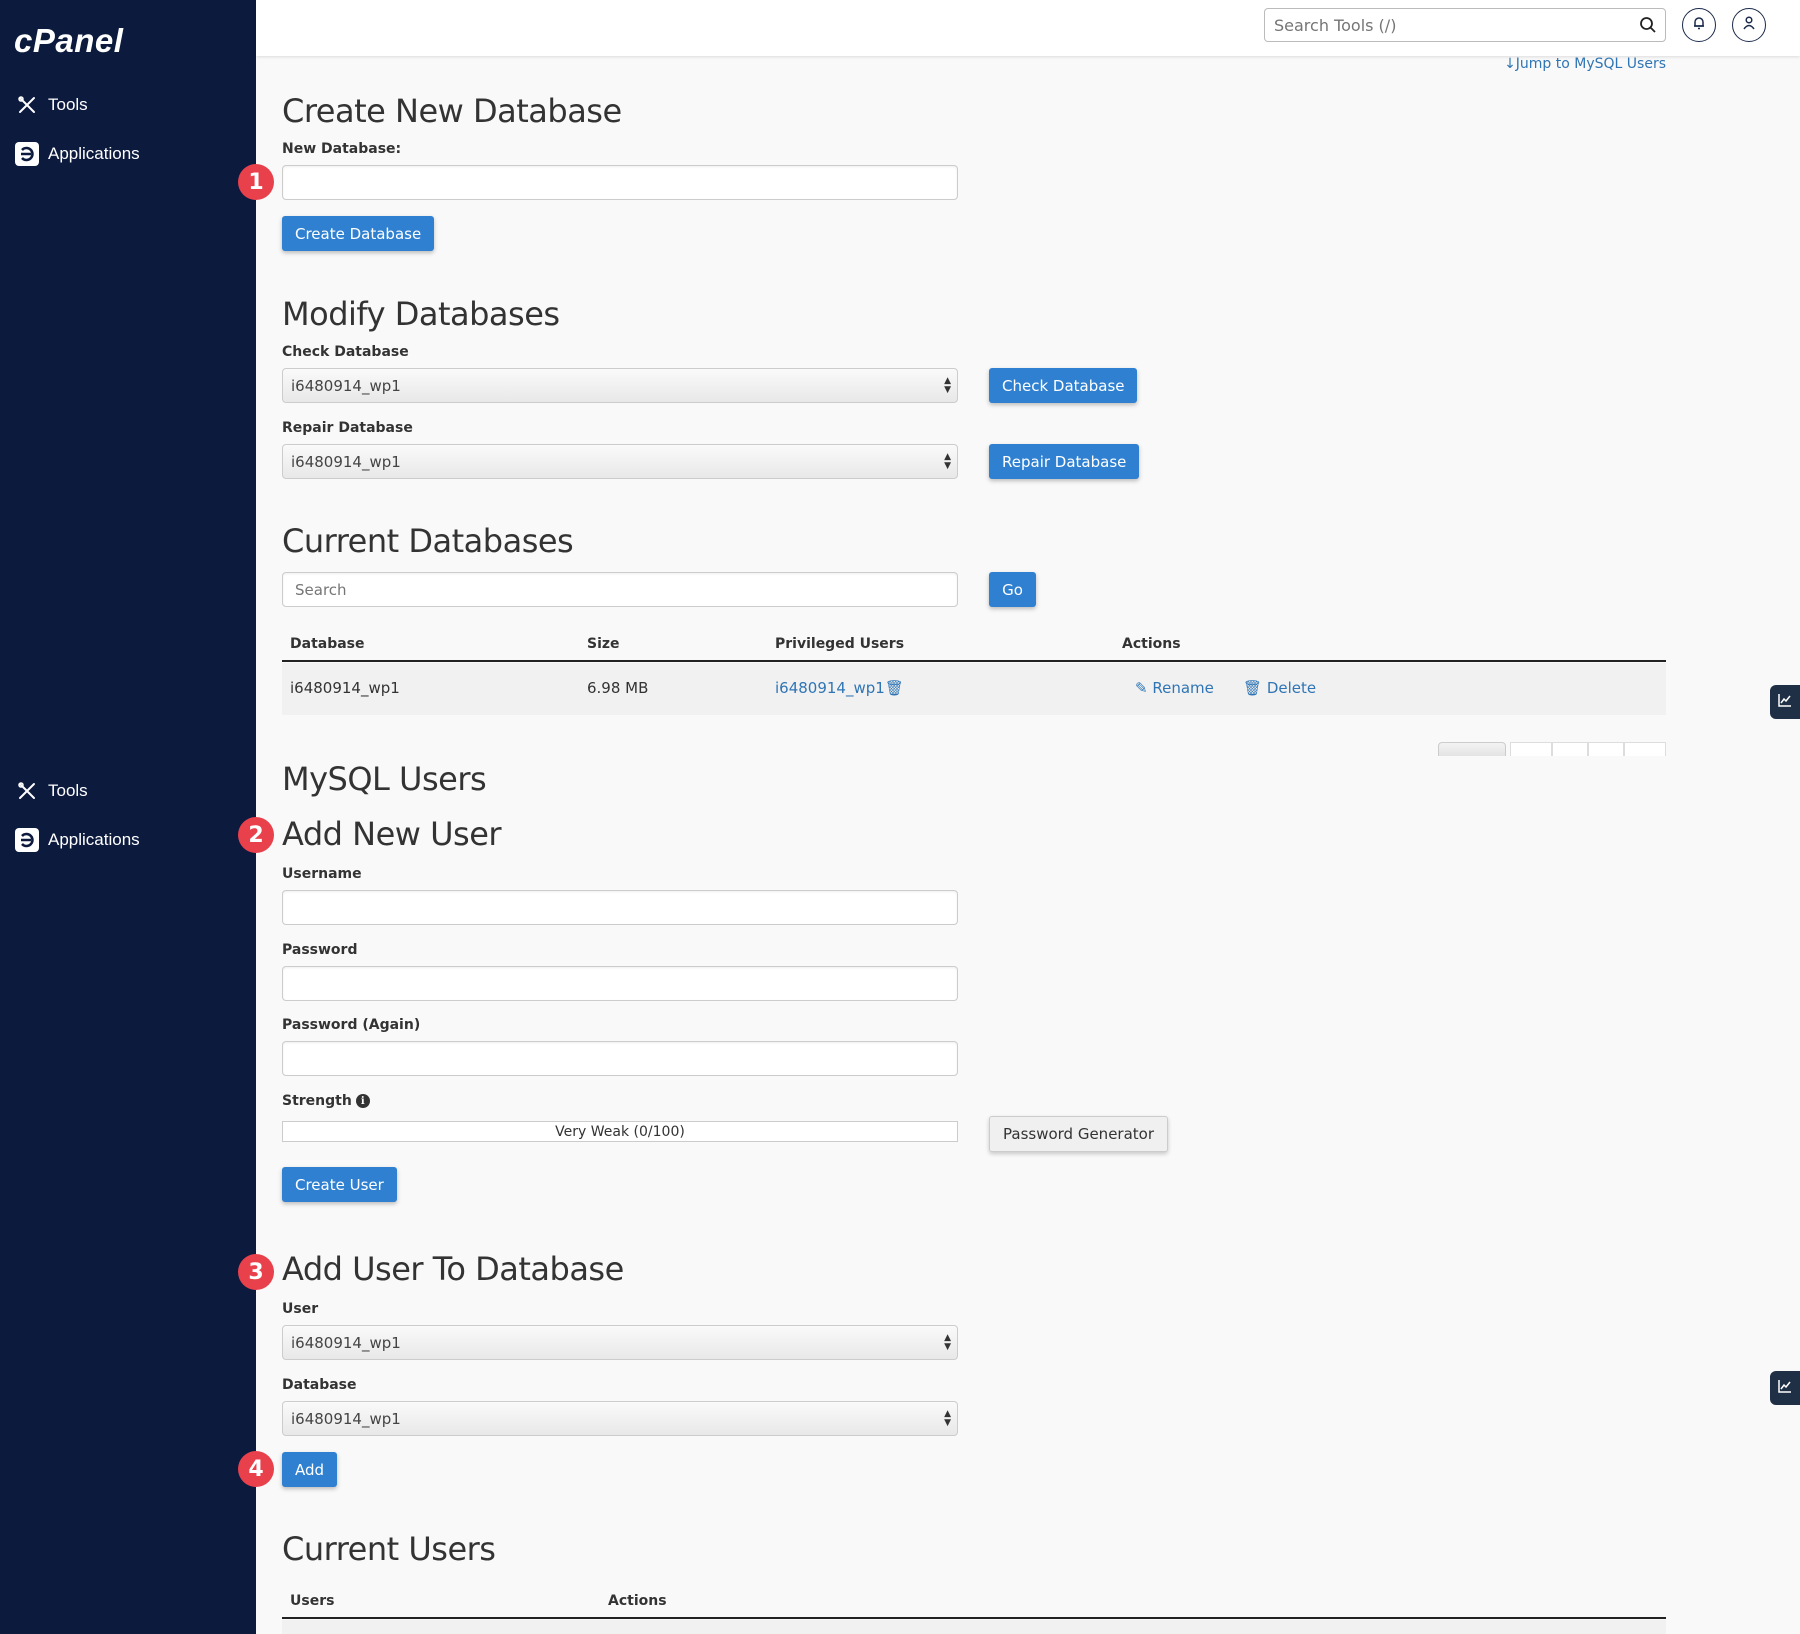 This screenshot has height=1634, width=1800. Describe the element at coordinates (256, 1272) in the screenshot. I see `step-badge-3: 3` at that location.